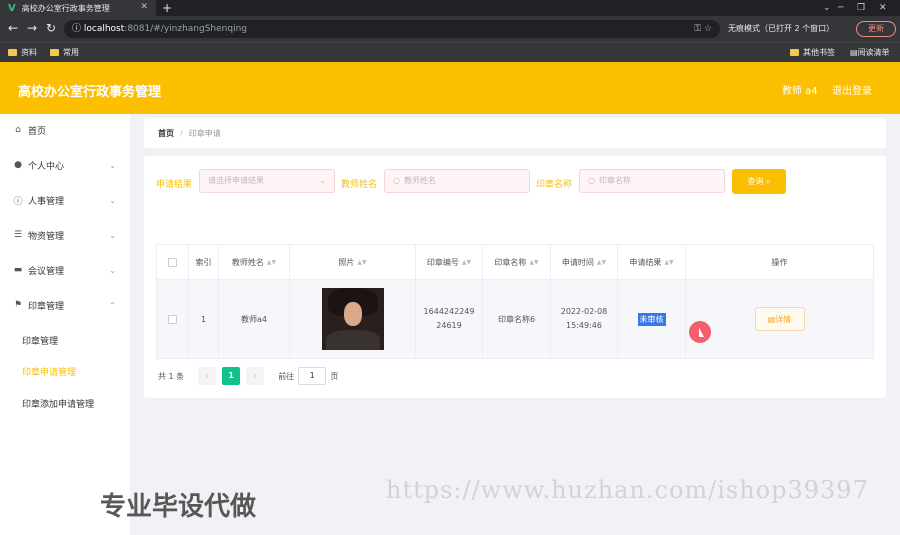  Describe the element at coordinates (812, 52) in the screenshot. I see `other-bookmarks: 其他书签` at that location.